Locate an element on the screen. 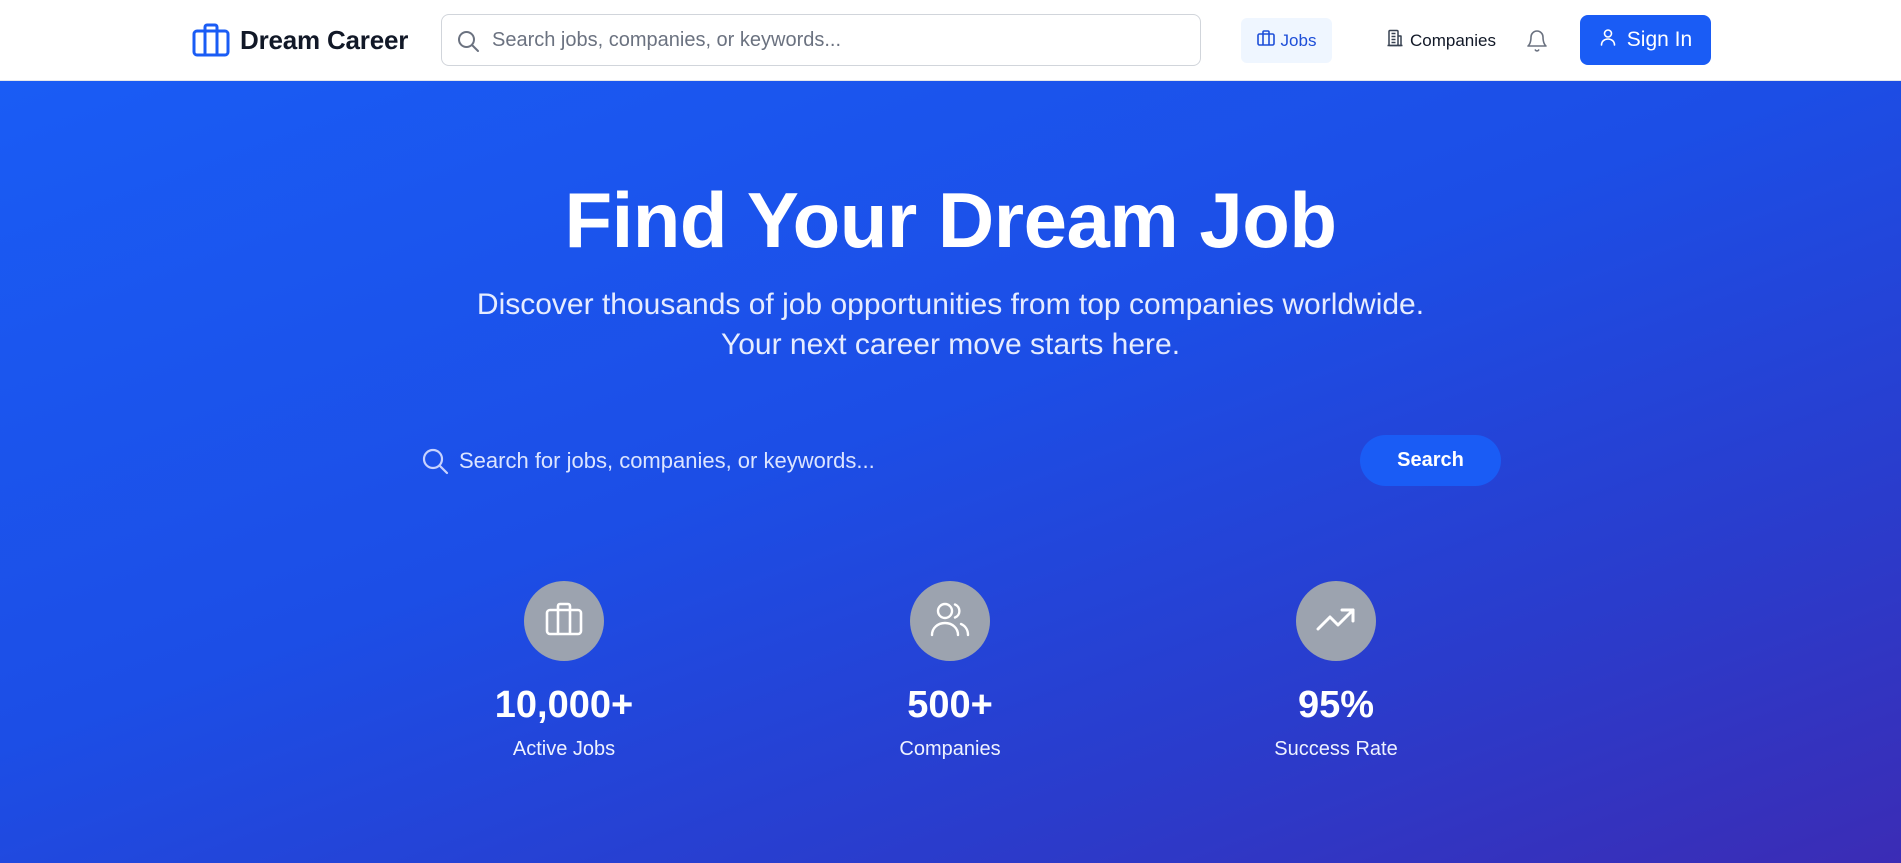  brand-logo-link: Dream Career is located at coordinates (300, 40).